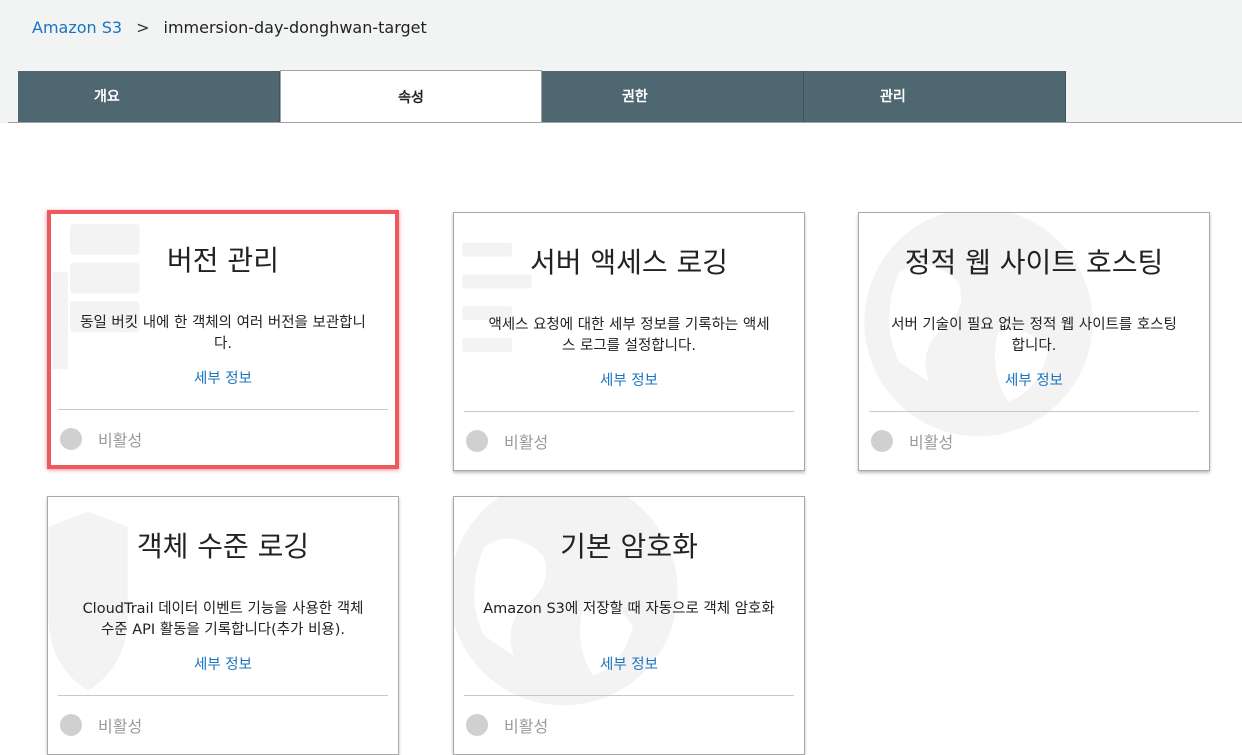  I want to click on tab-properties: 속성, so click(411, 96).